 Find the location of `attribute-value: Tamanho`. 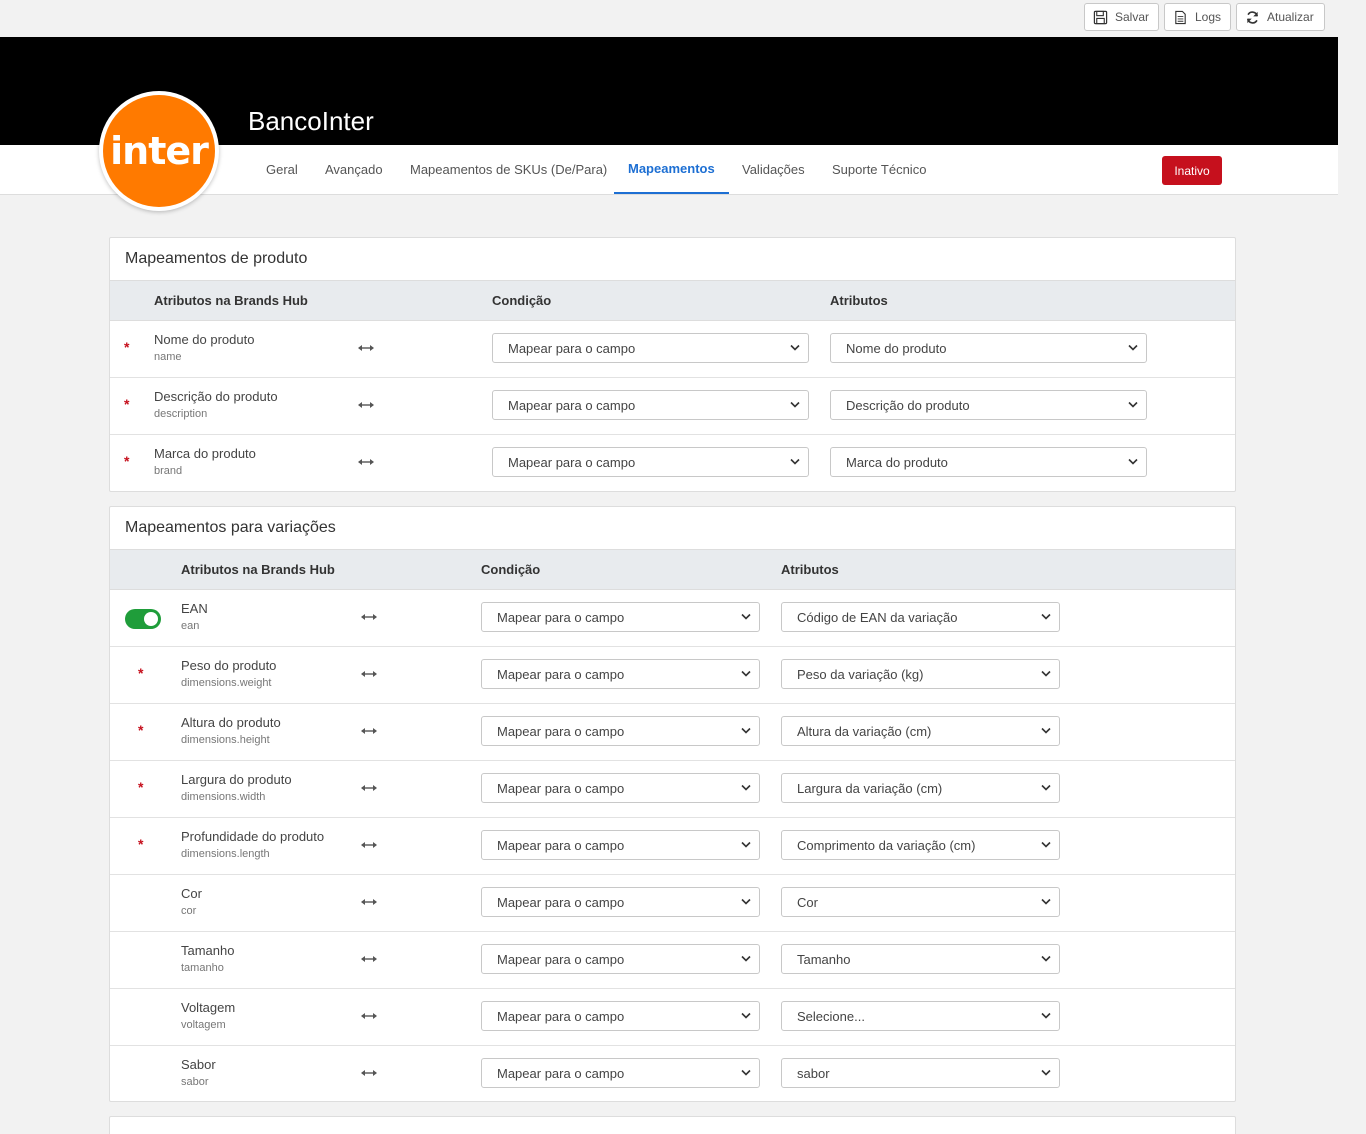

attribute-value: Tamanho is located at coordinates (824, 959).